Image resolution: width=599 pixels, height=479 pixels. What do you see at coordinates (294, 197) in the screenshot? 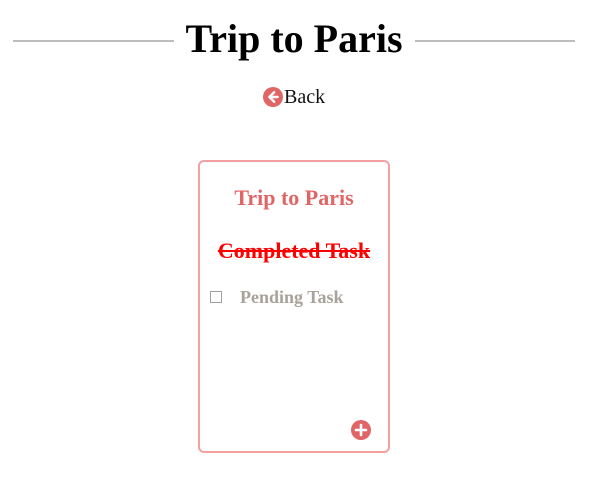
I see `list-title: Trip to Paris` at bounding box center [294, 197].